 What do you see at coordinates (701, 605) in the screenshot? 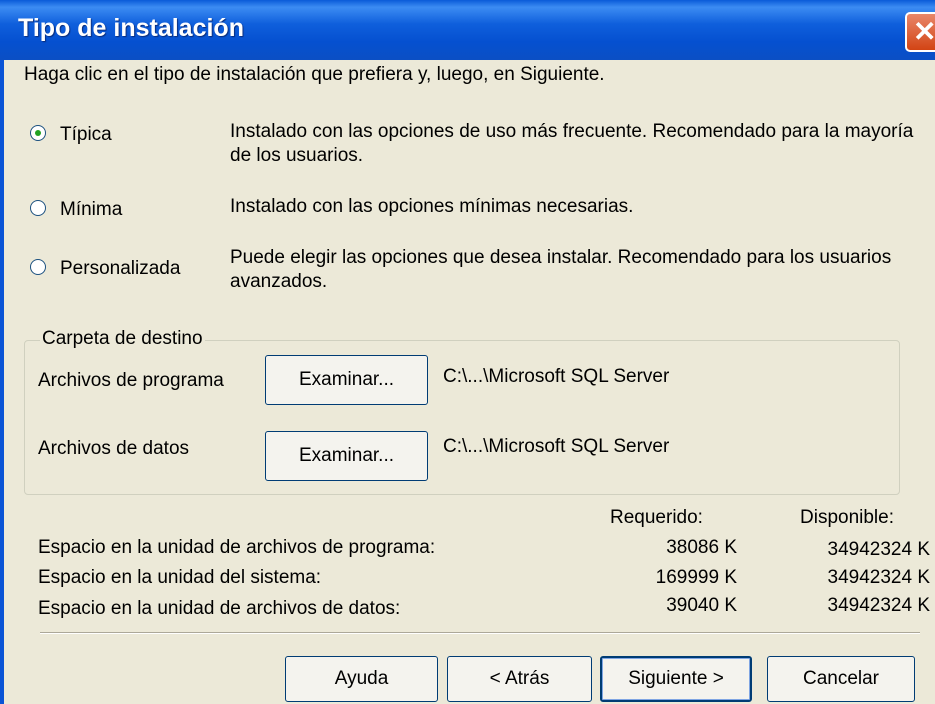
I see `space-row-required: 39040 K` at bounding box center [701, 605].